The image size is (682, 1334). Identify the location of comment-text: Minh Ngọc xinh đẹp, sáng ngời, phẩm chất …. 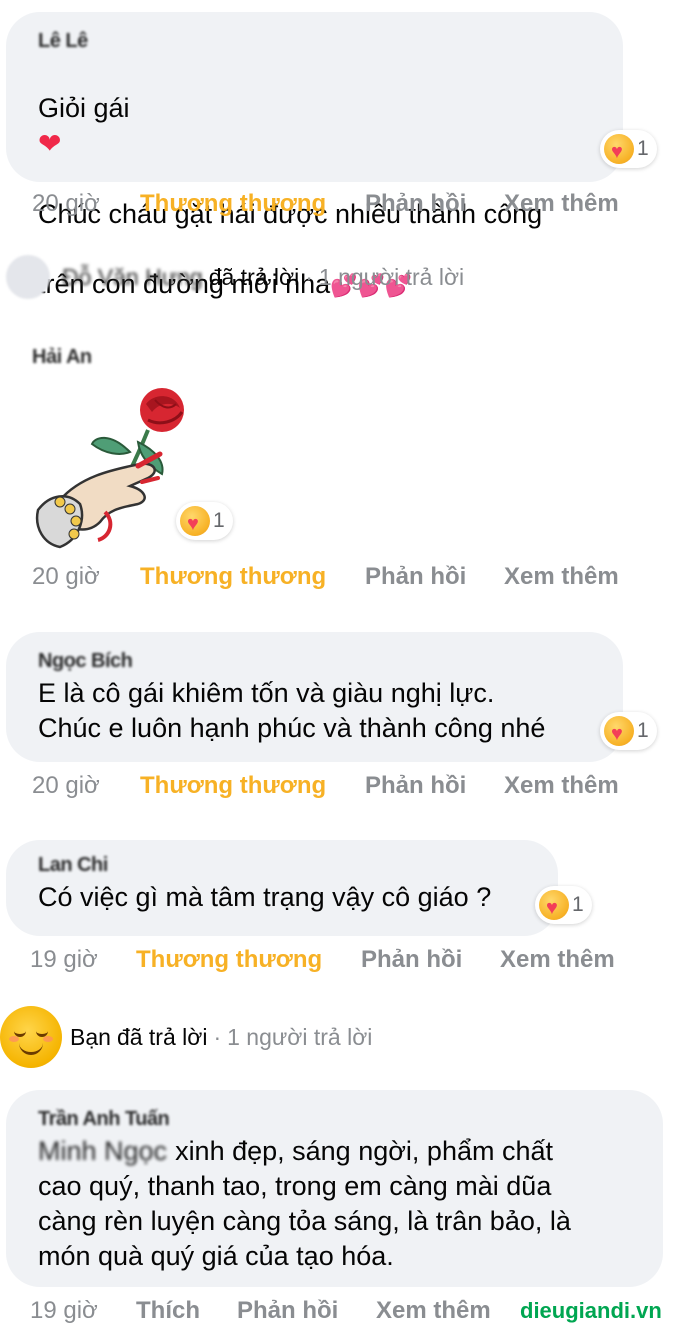
(339, 1204).